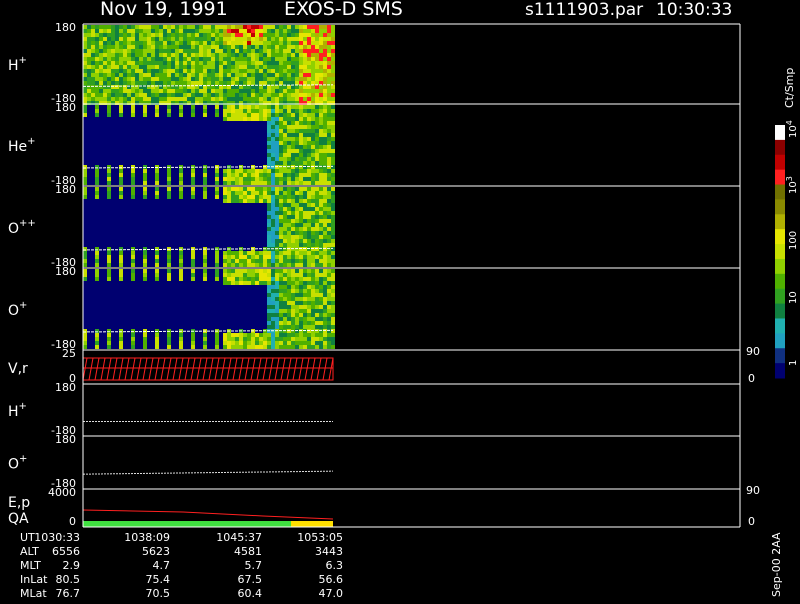 This screenshot has height=604, width=800. What do you see at coordinates (65, 387) in the screenshot?
I see `ytick-top-h_plus_2: 180` at bounding box center [65, 387].